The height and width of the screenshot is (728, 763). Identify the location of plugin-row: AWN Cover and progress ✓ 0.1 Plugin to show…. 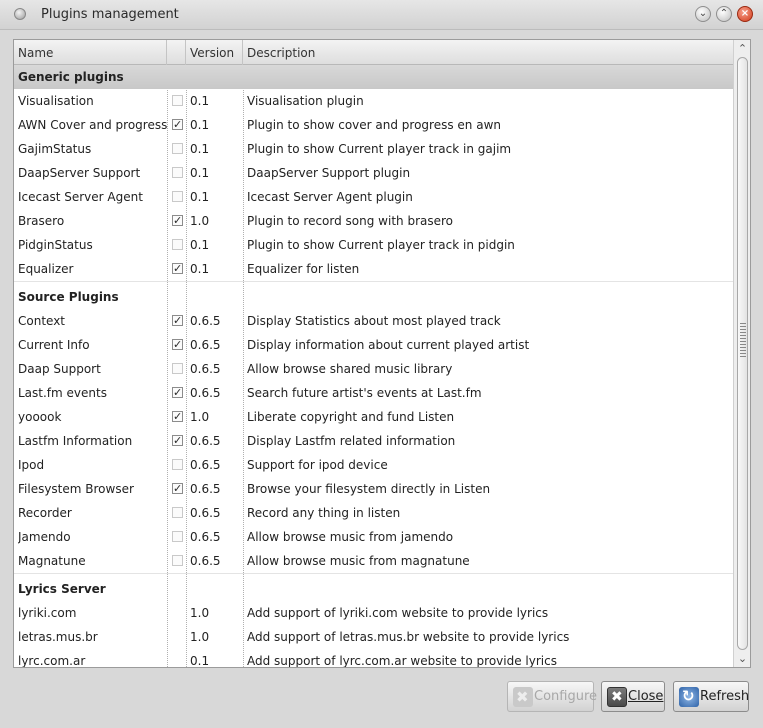
(373, 125).